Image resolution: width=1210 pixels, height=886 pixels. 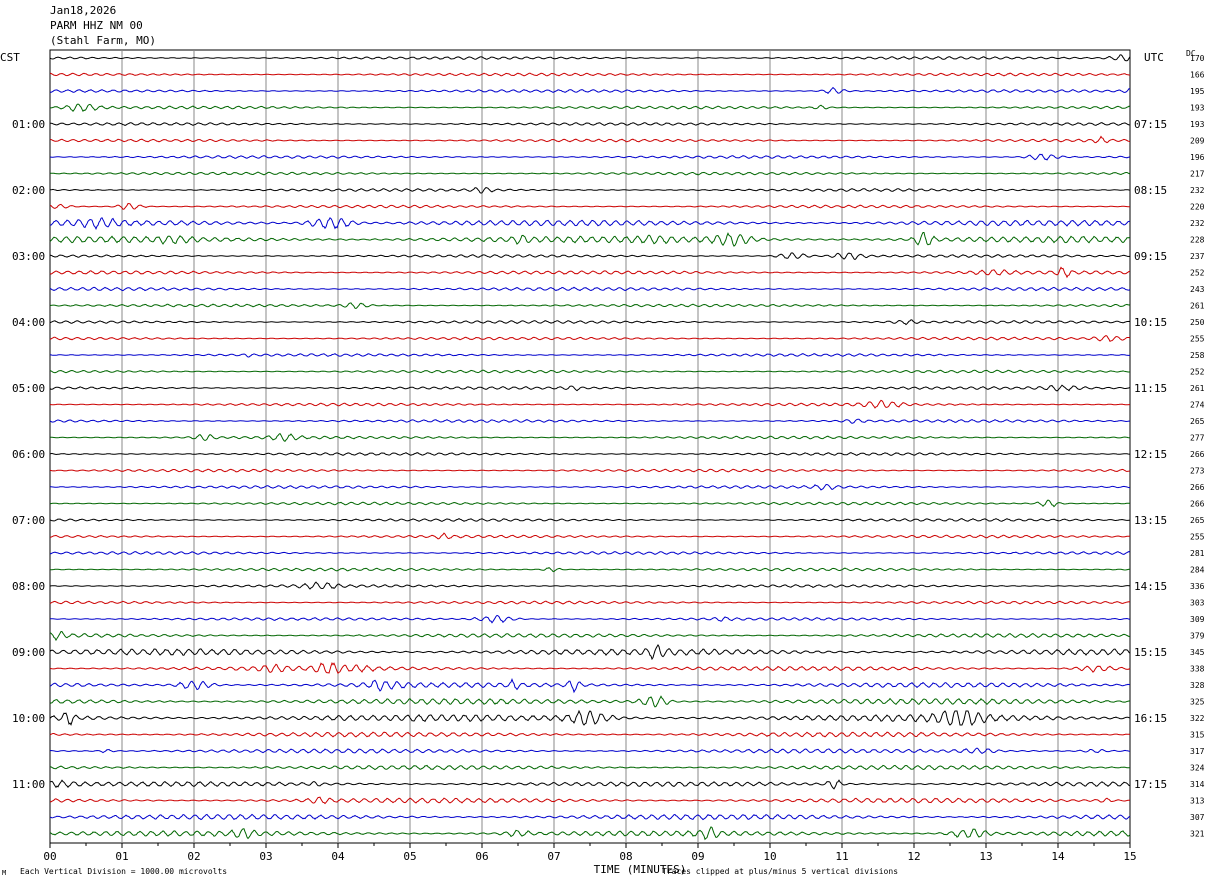 I want to click on dc-offset-label: 196, so click(x=1197, y=157).